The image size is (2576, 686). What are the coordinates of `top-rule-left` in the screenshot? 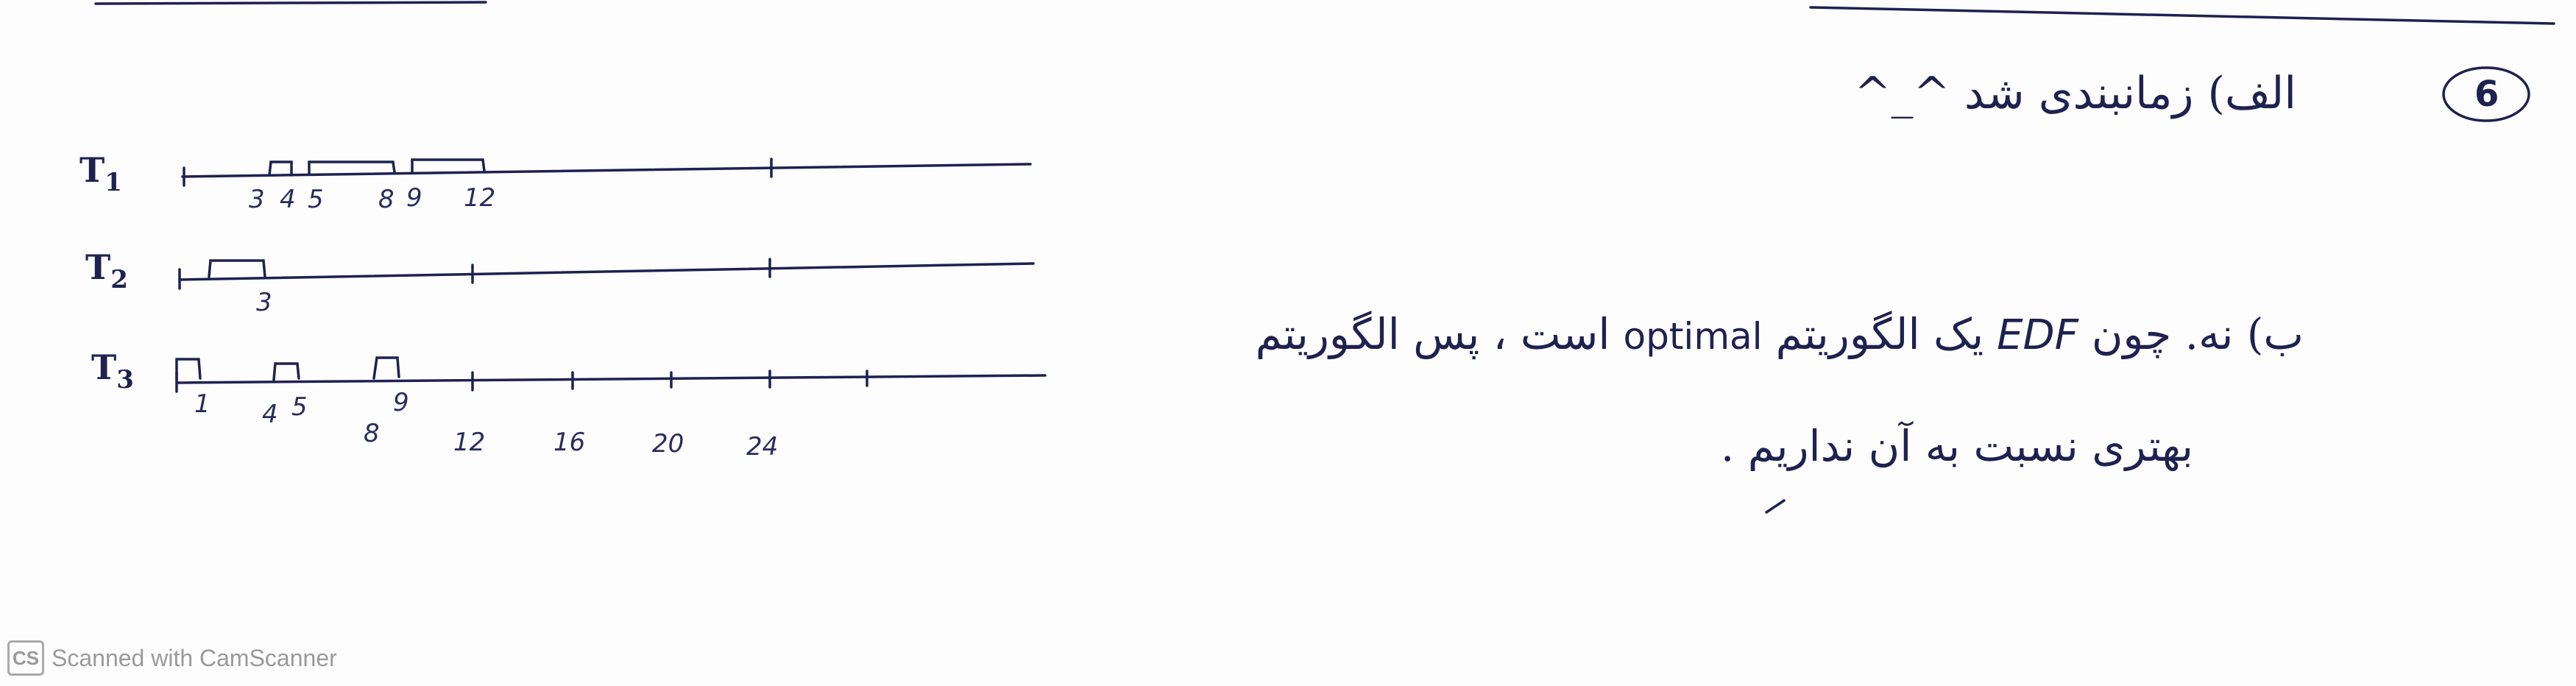 It's located at (290, 3).